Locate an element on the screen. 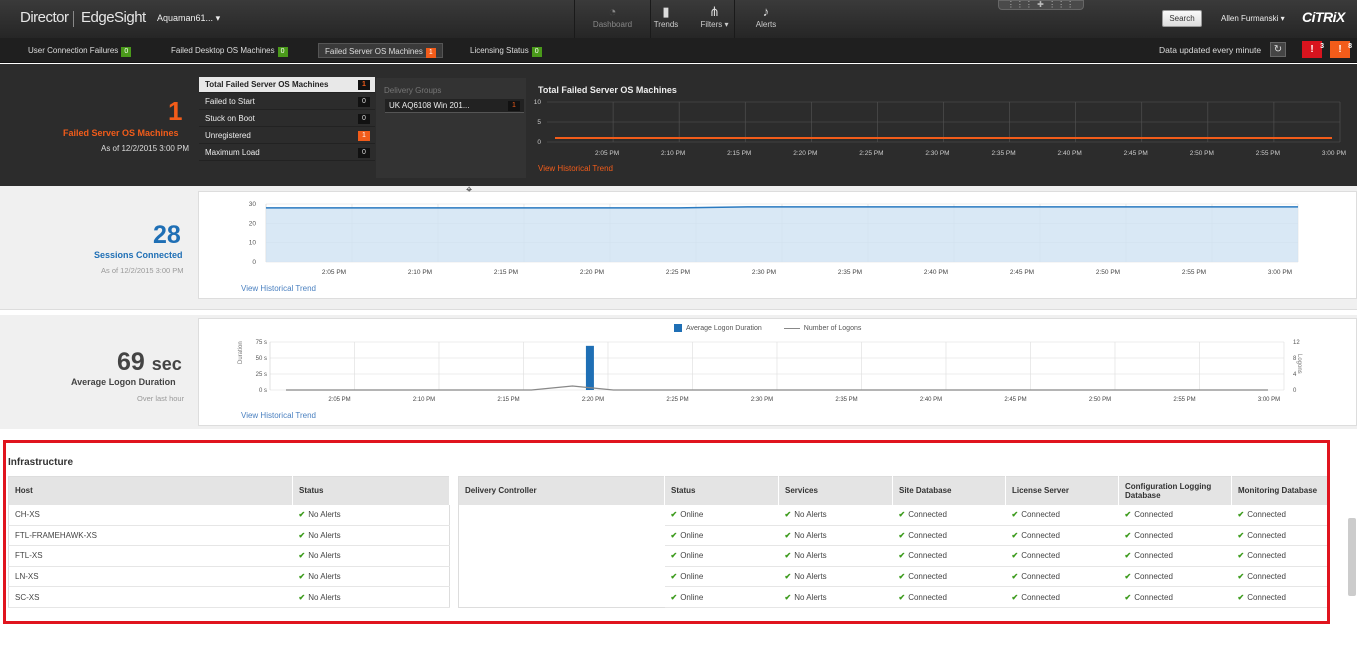 The height and width of the screenshot is (649, 1357). tab-label: Failed Desktop OS Machines is located at coordinates (223, 50).